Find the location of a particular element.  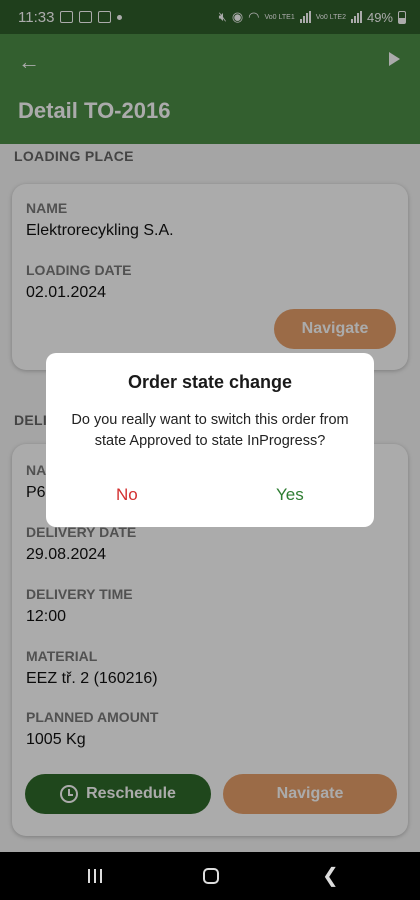

home-icon is located at coordinates (211, 876).